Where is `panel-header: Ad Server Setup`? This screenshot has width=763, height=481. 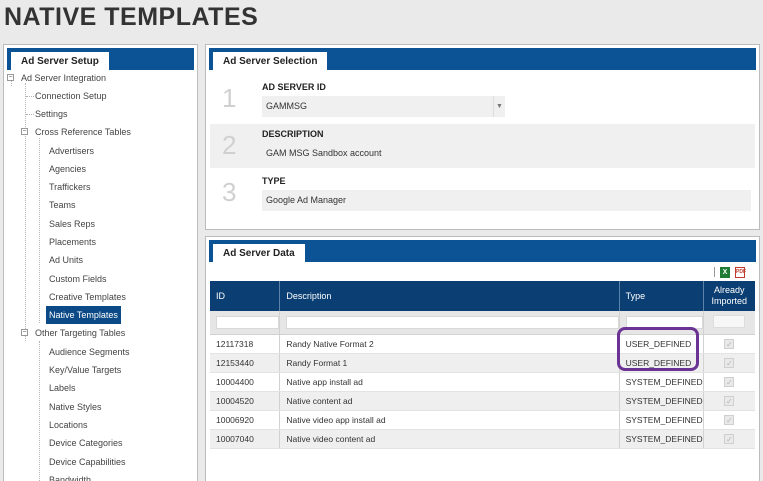
panel-header: Ad Server Setup is located at coordinates (100, 59).